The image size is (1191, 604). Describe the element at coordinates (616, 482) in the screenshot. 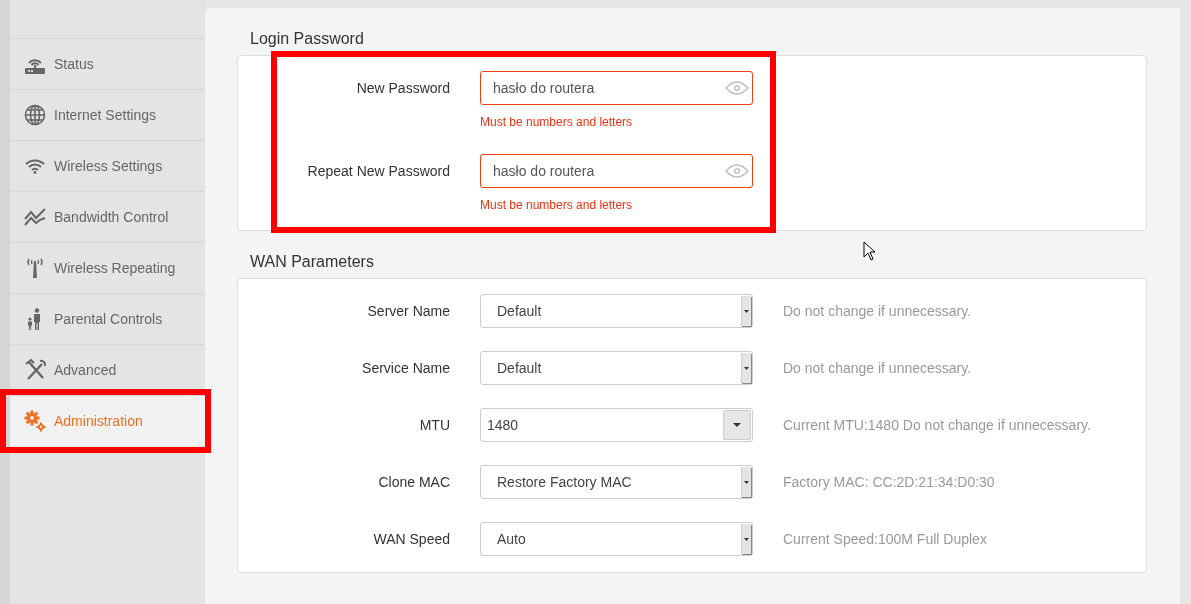

I see `dropdown: Restore Factory MAC` at that location.